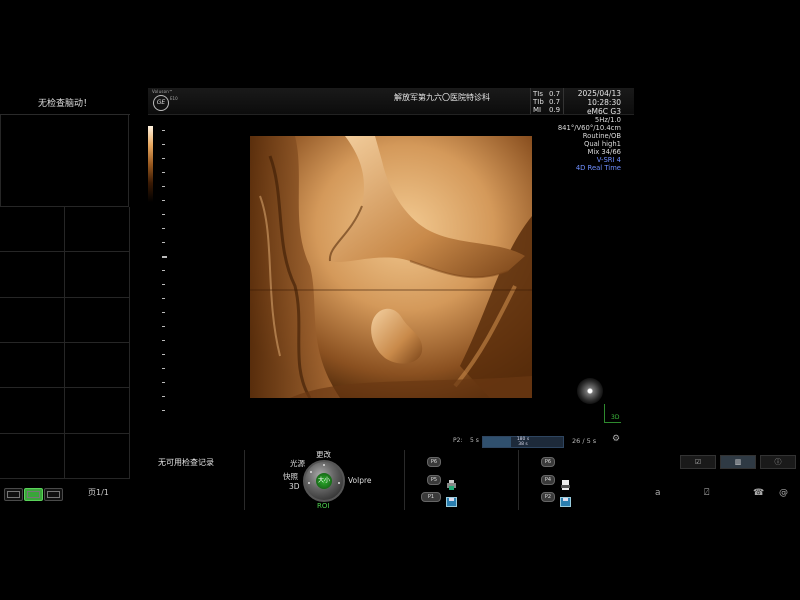  What do you see at coordinates (530, 101) in the screenshot?
I see `header-divider` at bounding box center [530, 101].